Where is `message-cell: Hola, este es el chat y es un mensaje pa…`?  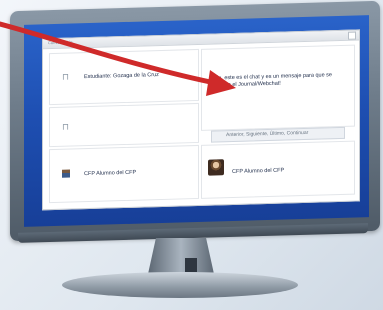
message-cell: Hola, este es el chat y es un mensaje pa… is located at coordinates (278, 87).